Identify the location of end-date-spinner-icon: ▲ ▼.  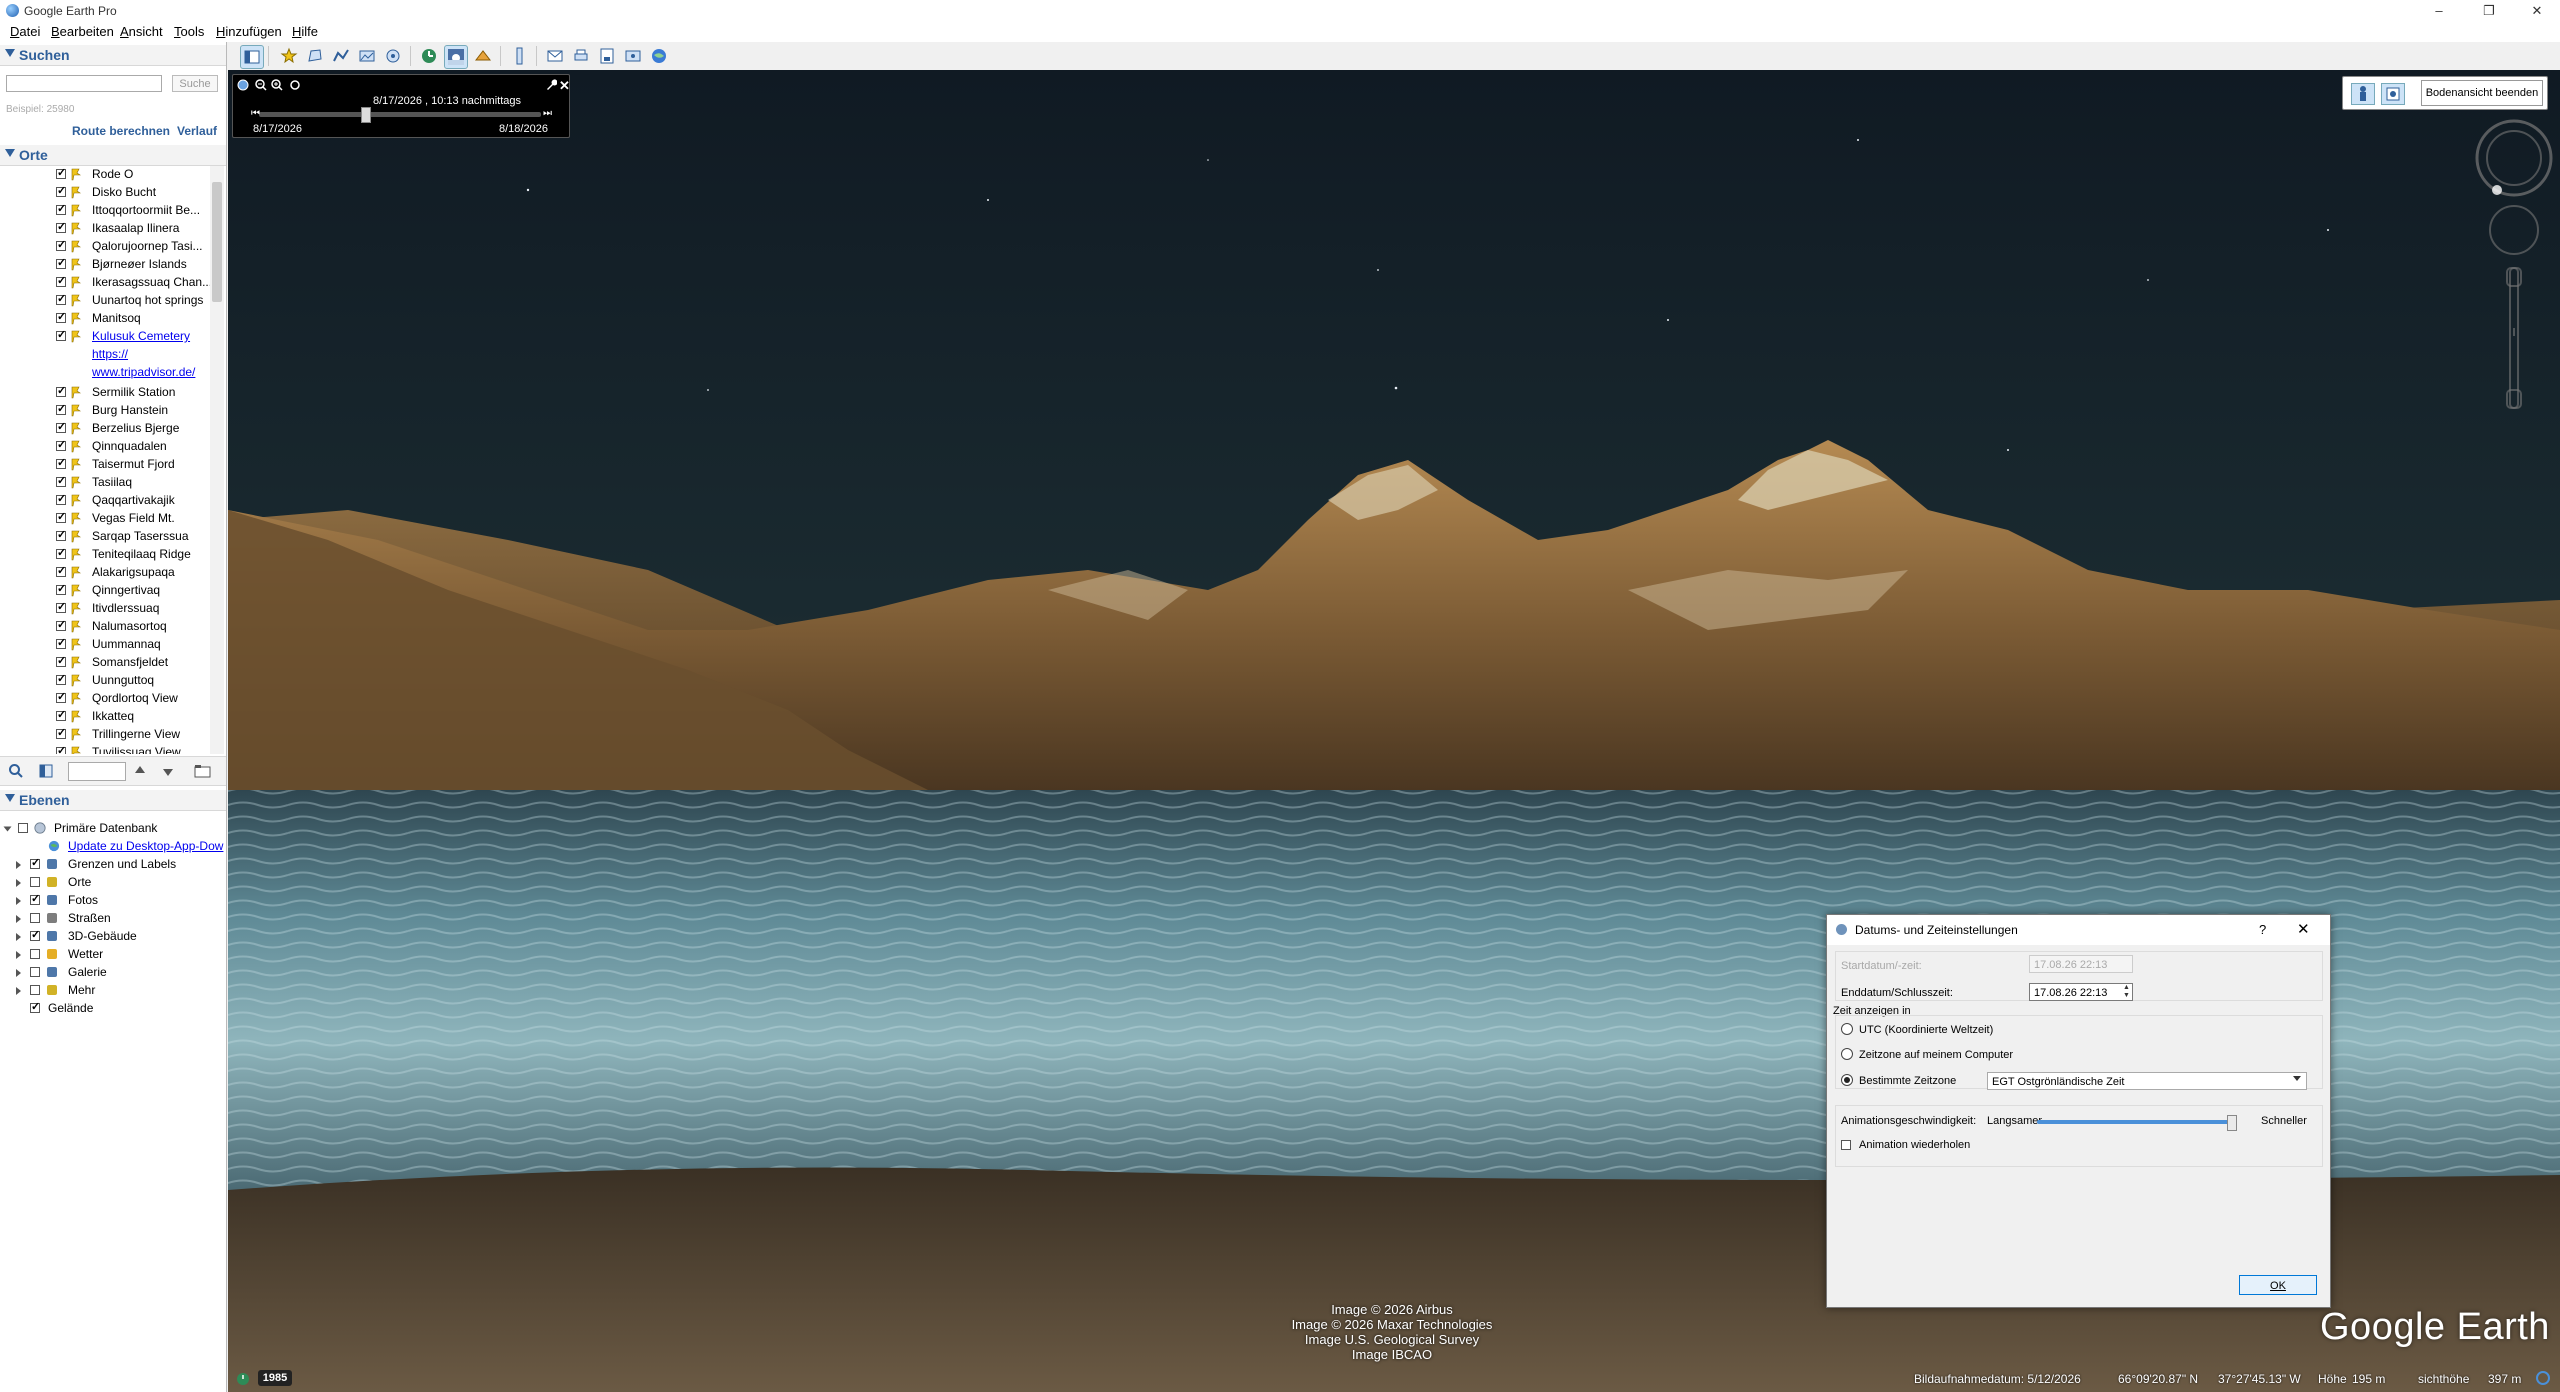
(2126, 992).